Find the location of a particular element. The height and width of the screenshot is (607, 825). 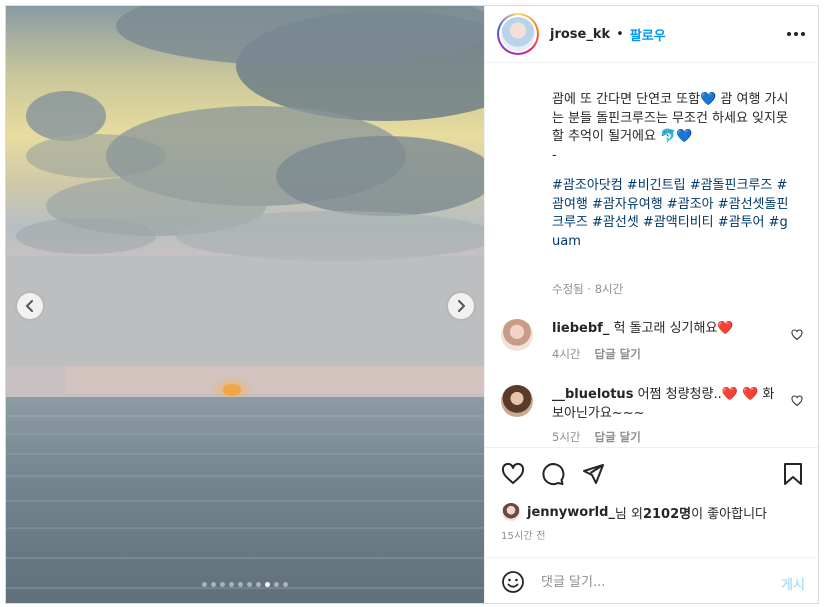

author-avatar is located at coordinates (518, 34).